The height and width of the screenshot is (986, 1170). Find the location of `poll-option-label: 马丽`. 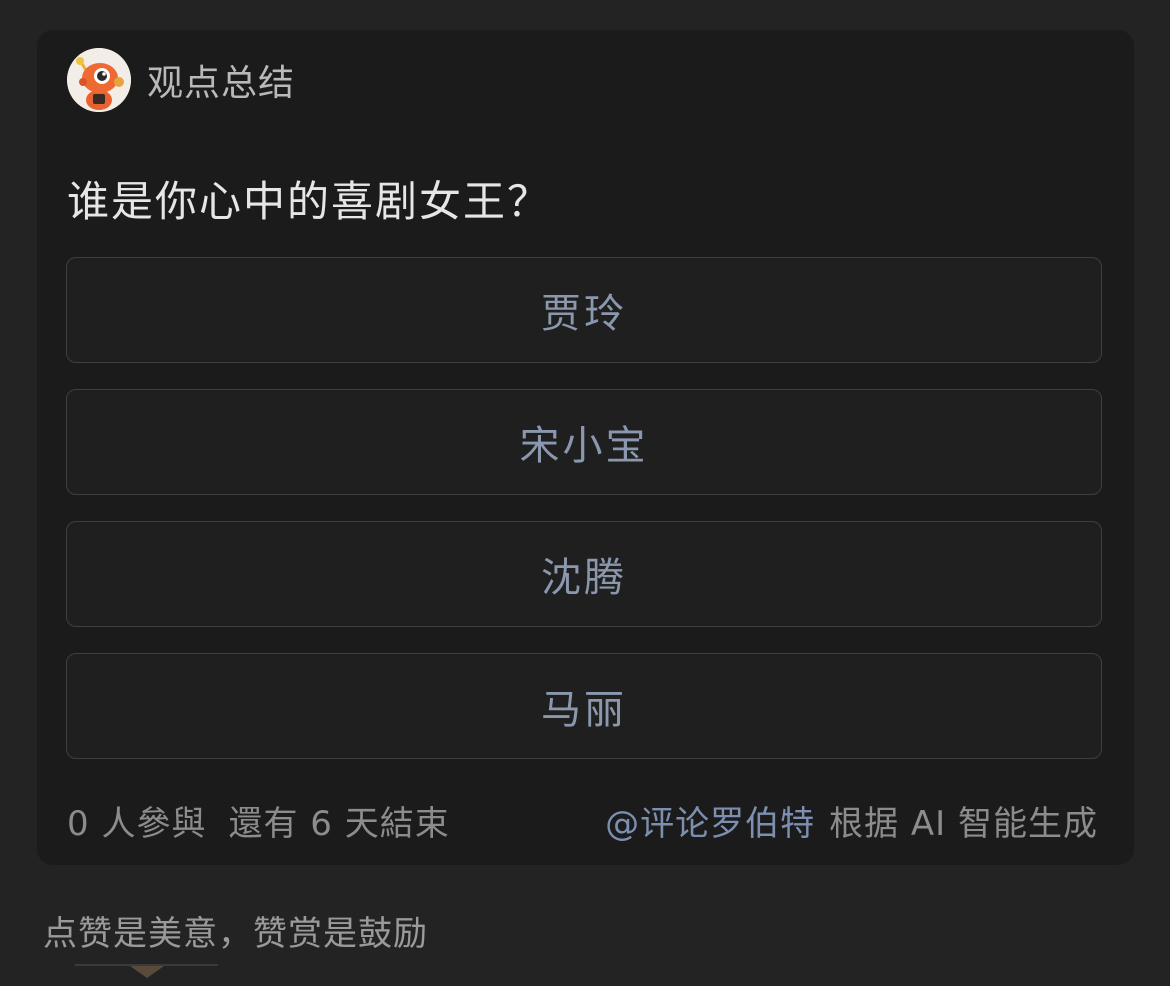

poll-option-label: 马丽 is located at coordinates (584, 710).